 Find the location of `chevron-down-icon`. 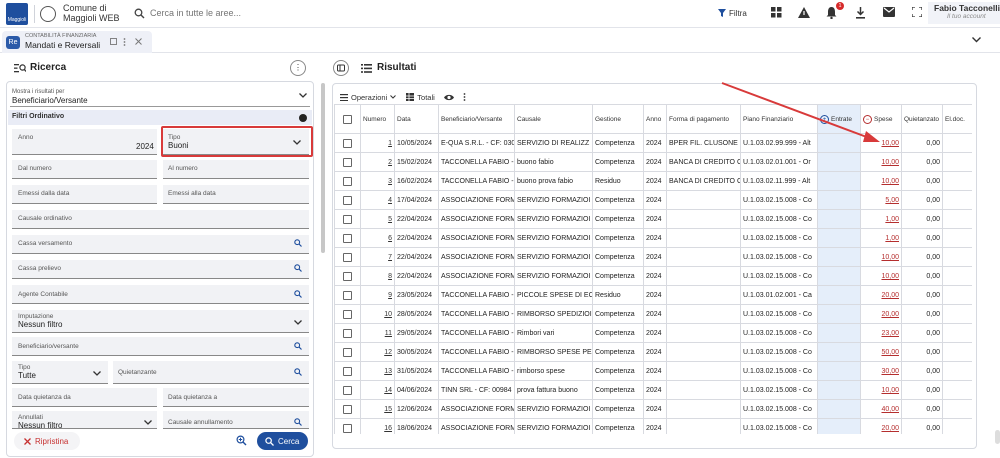

chevron-down-icon is located at coordinates (976, 40).